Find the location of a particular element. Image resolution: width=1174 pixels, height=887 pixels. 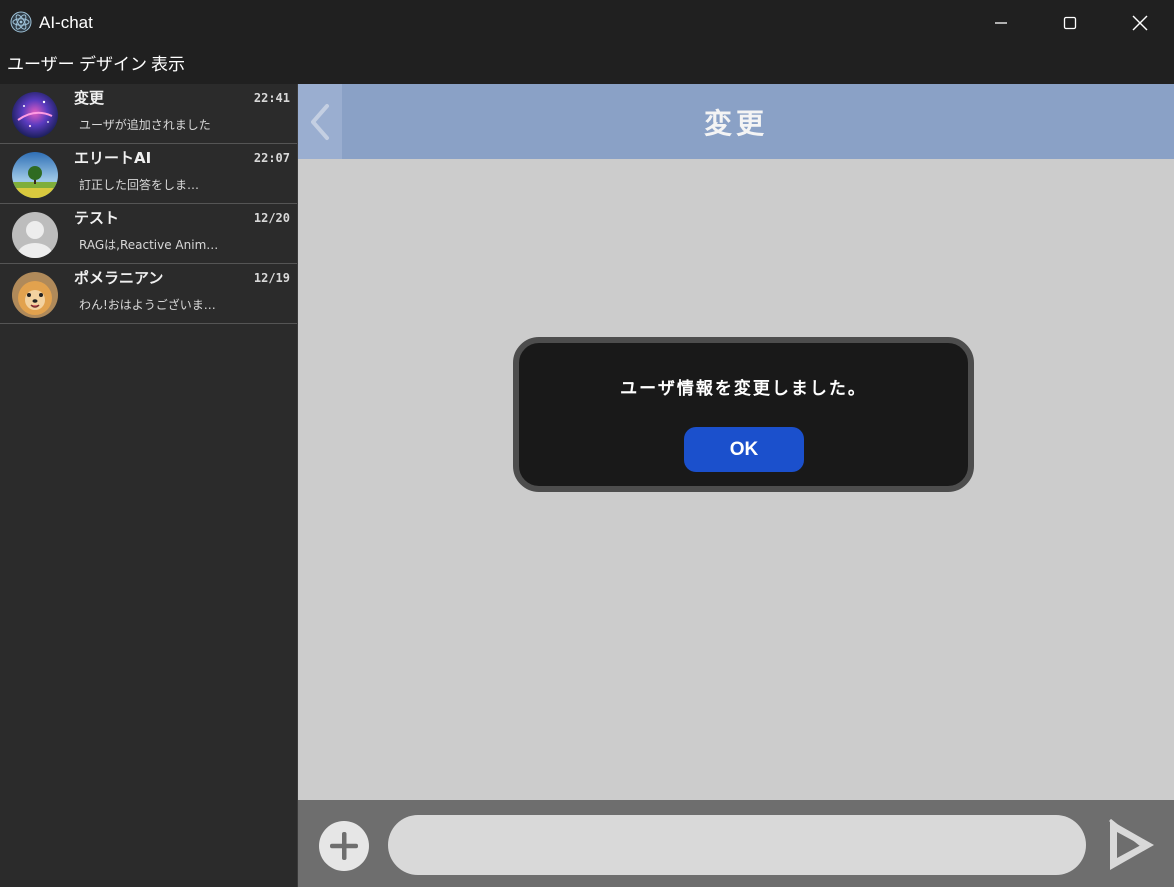

plus-circle-icon is located at coordinates (344, 846).